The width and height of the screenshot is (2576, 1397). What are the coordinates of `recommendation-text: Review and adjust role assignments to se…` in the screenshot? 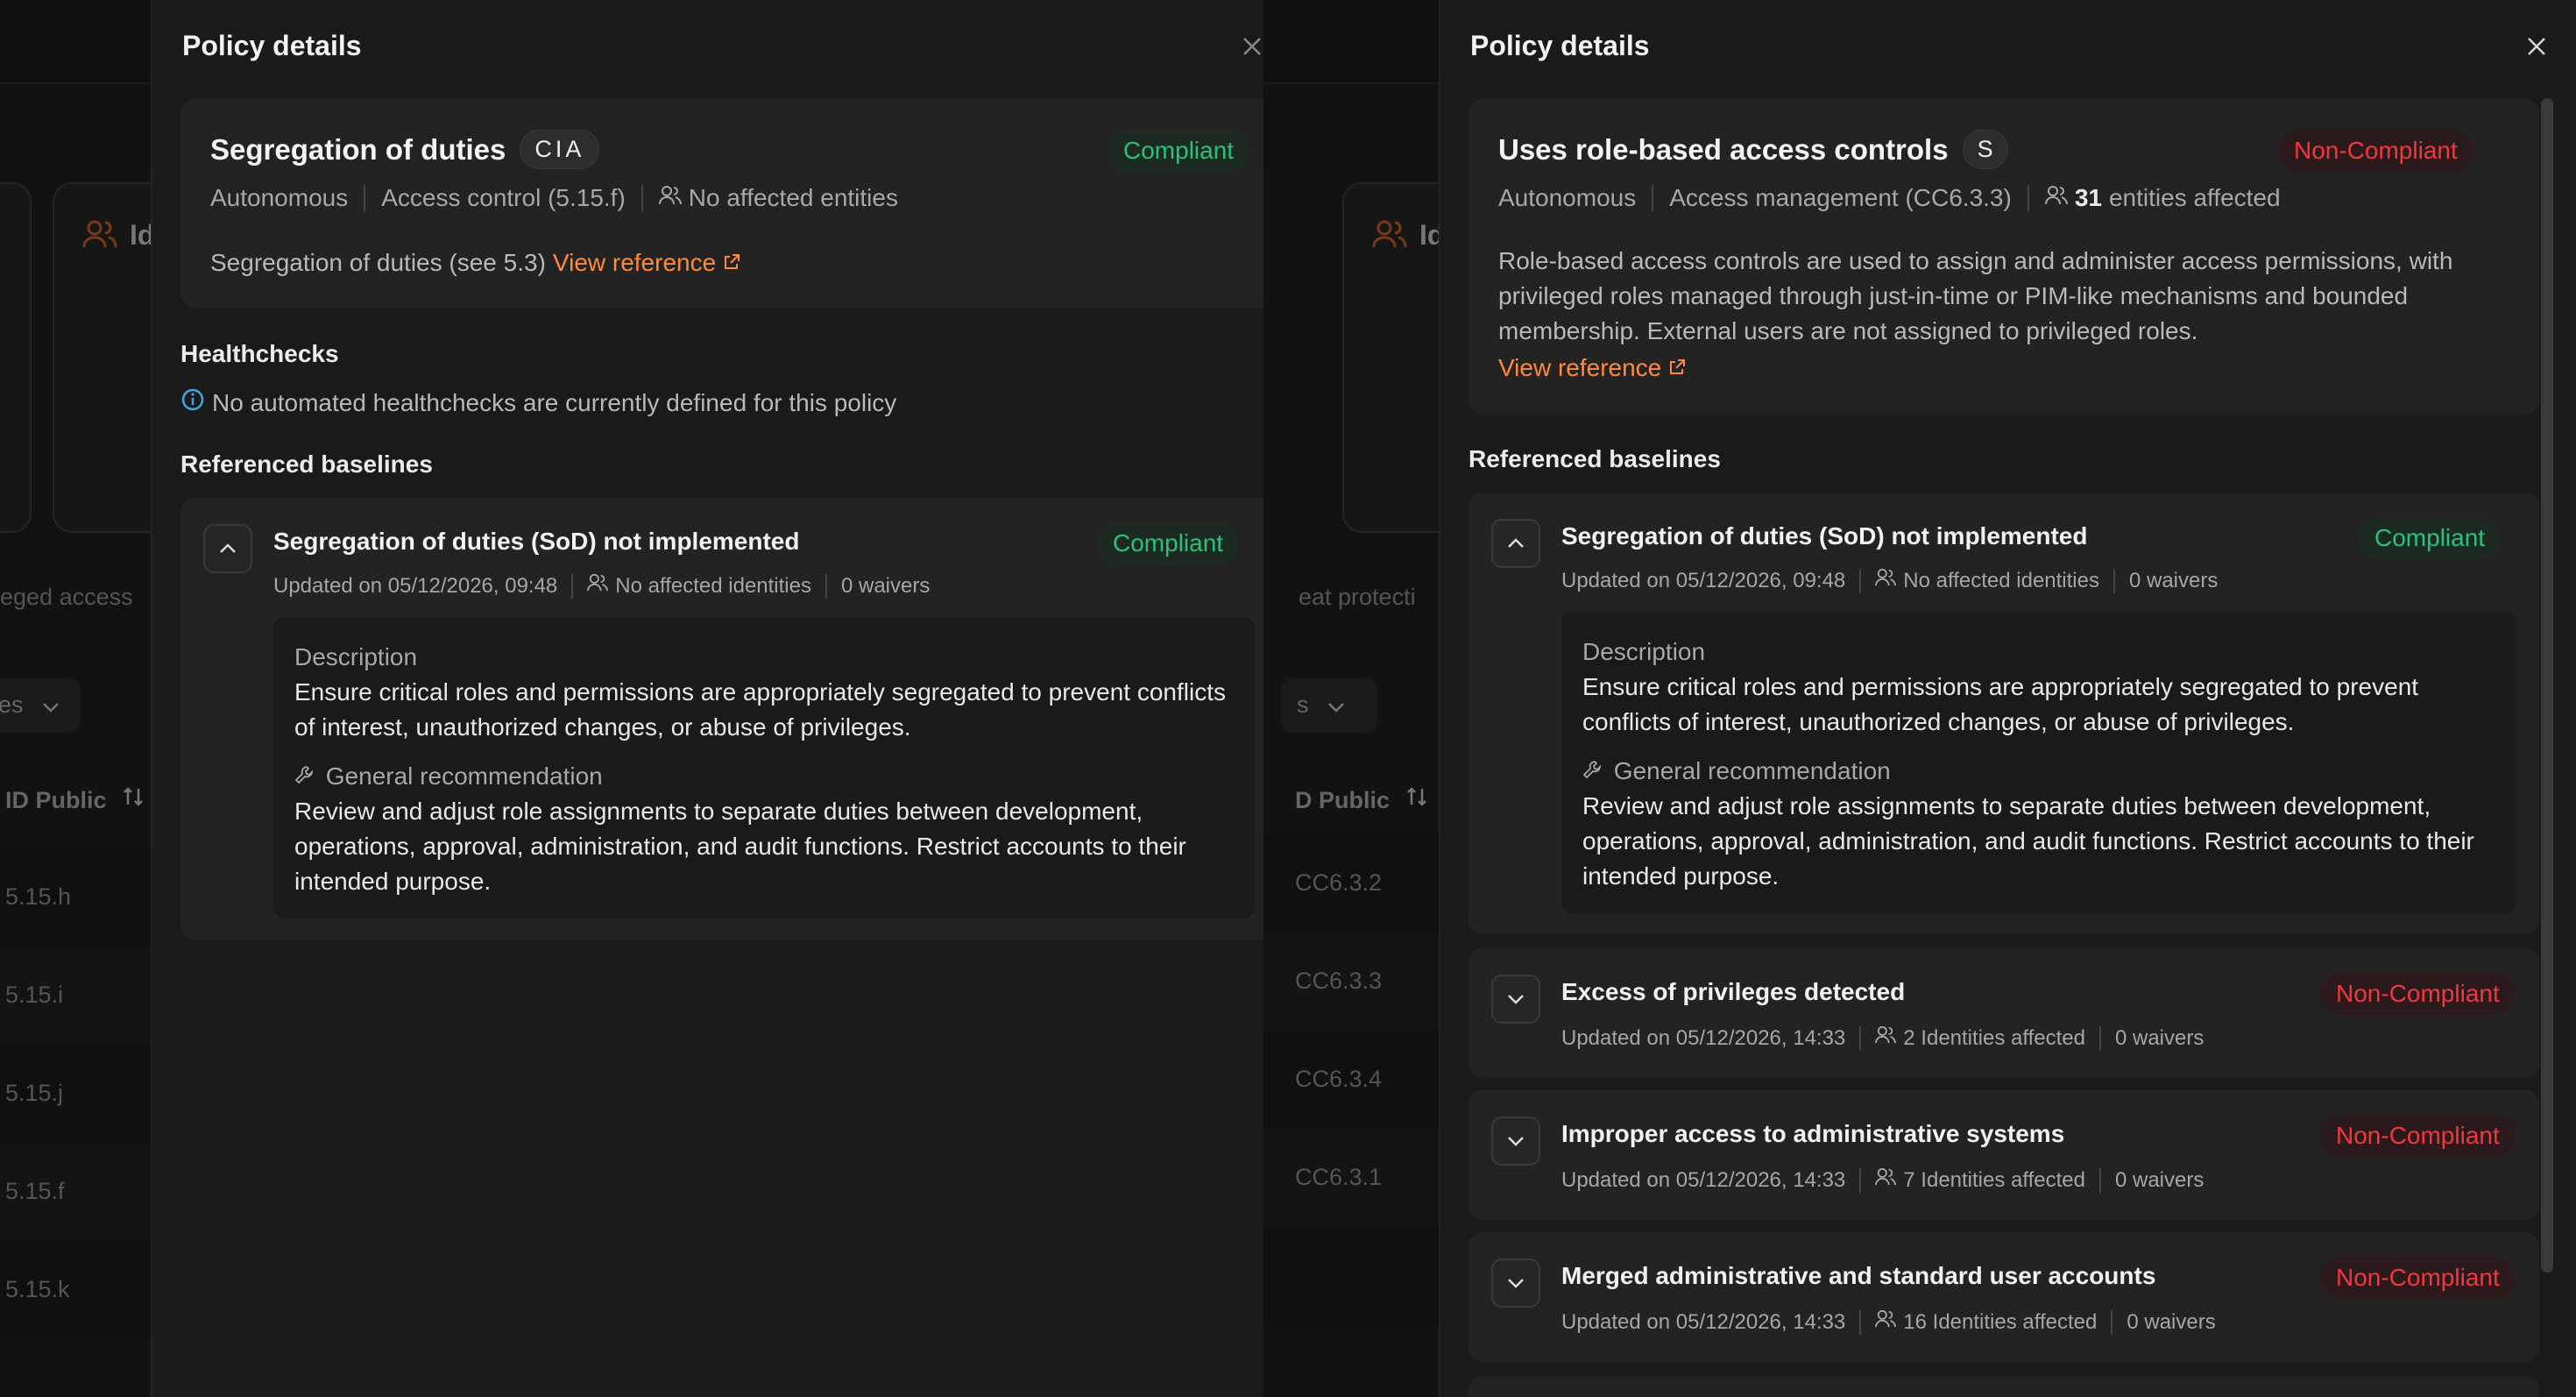 It's located at (740, 847).